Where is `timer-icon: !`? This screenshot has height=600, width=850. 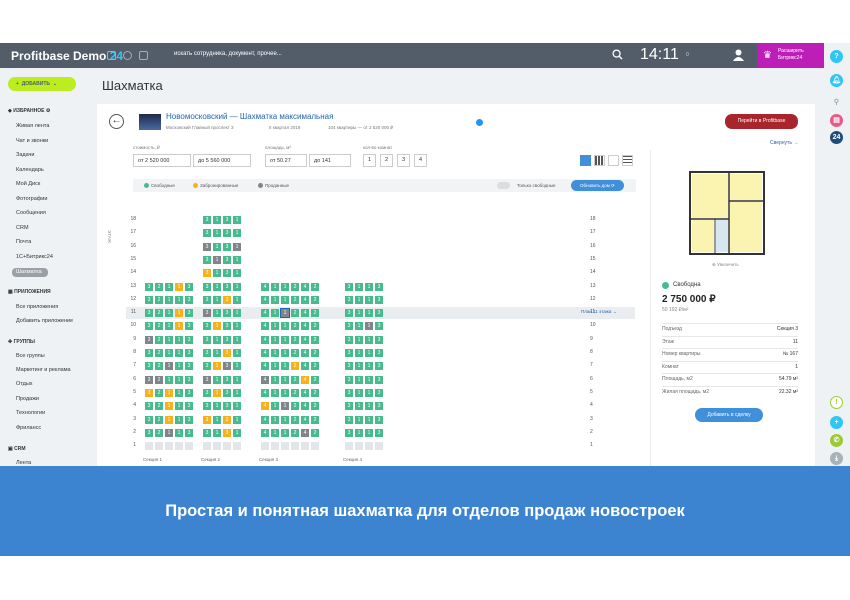 timer-icon: ! is located at coordinates (836, 402).